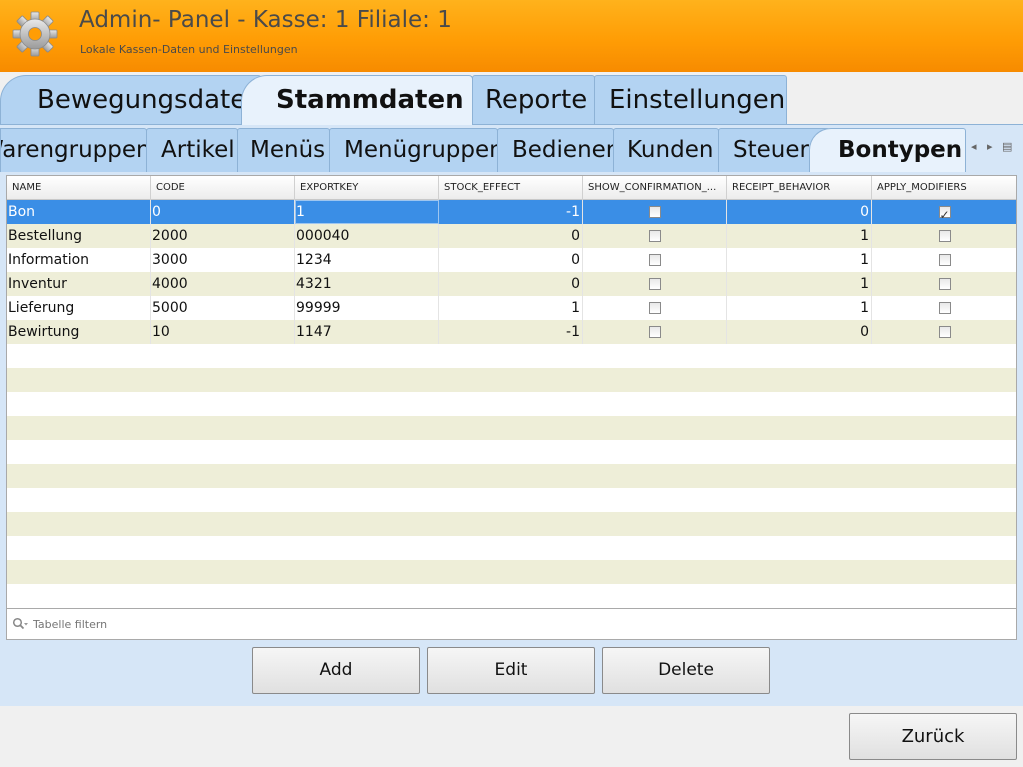  What do you see at coordinates (666, 150) in the screenshot?
I see `tab-kunden: Kunden` at bounding box center [666, 150].